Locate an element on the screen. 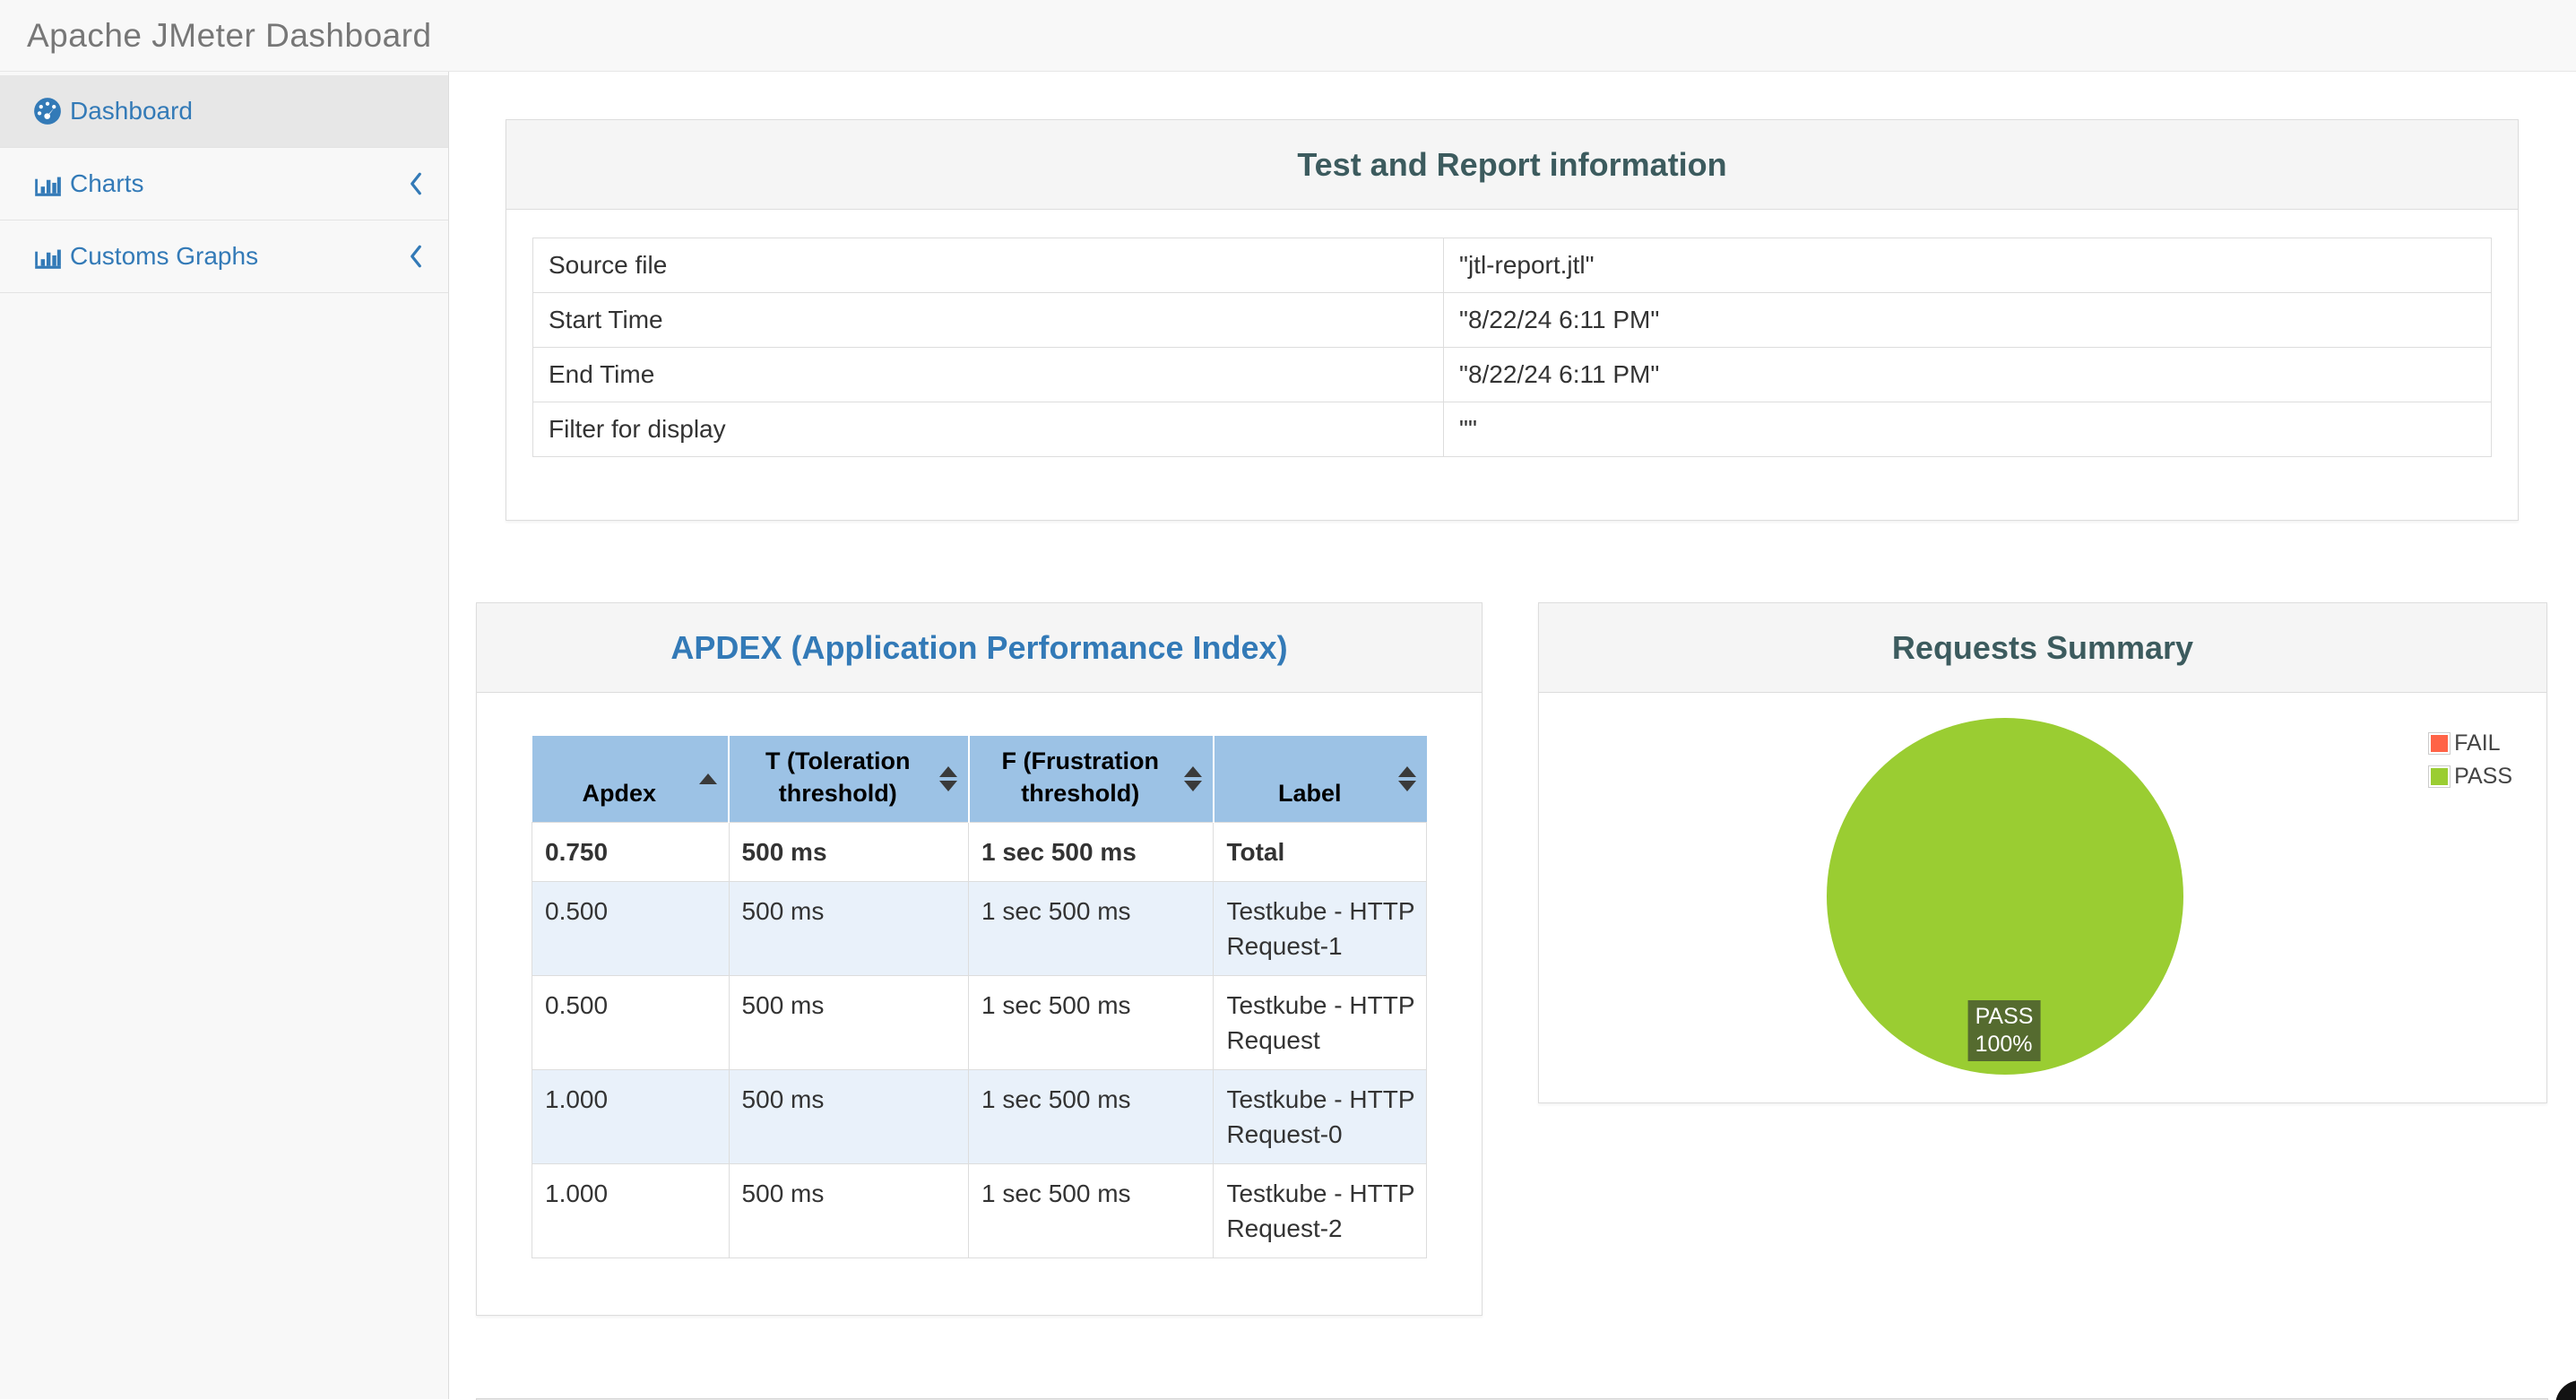 The image size is (2576, 1400). label-cell: Testkube - HTTP Request-0 is located at coordinates (1320, 1116).